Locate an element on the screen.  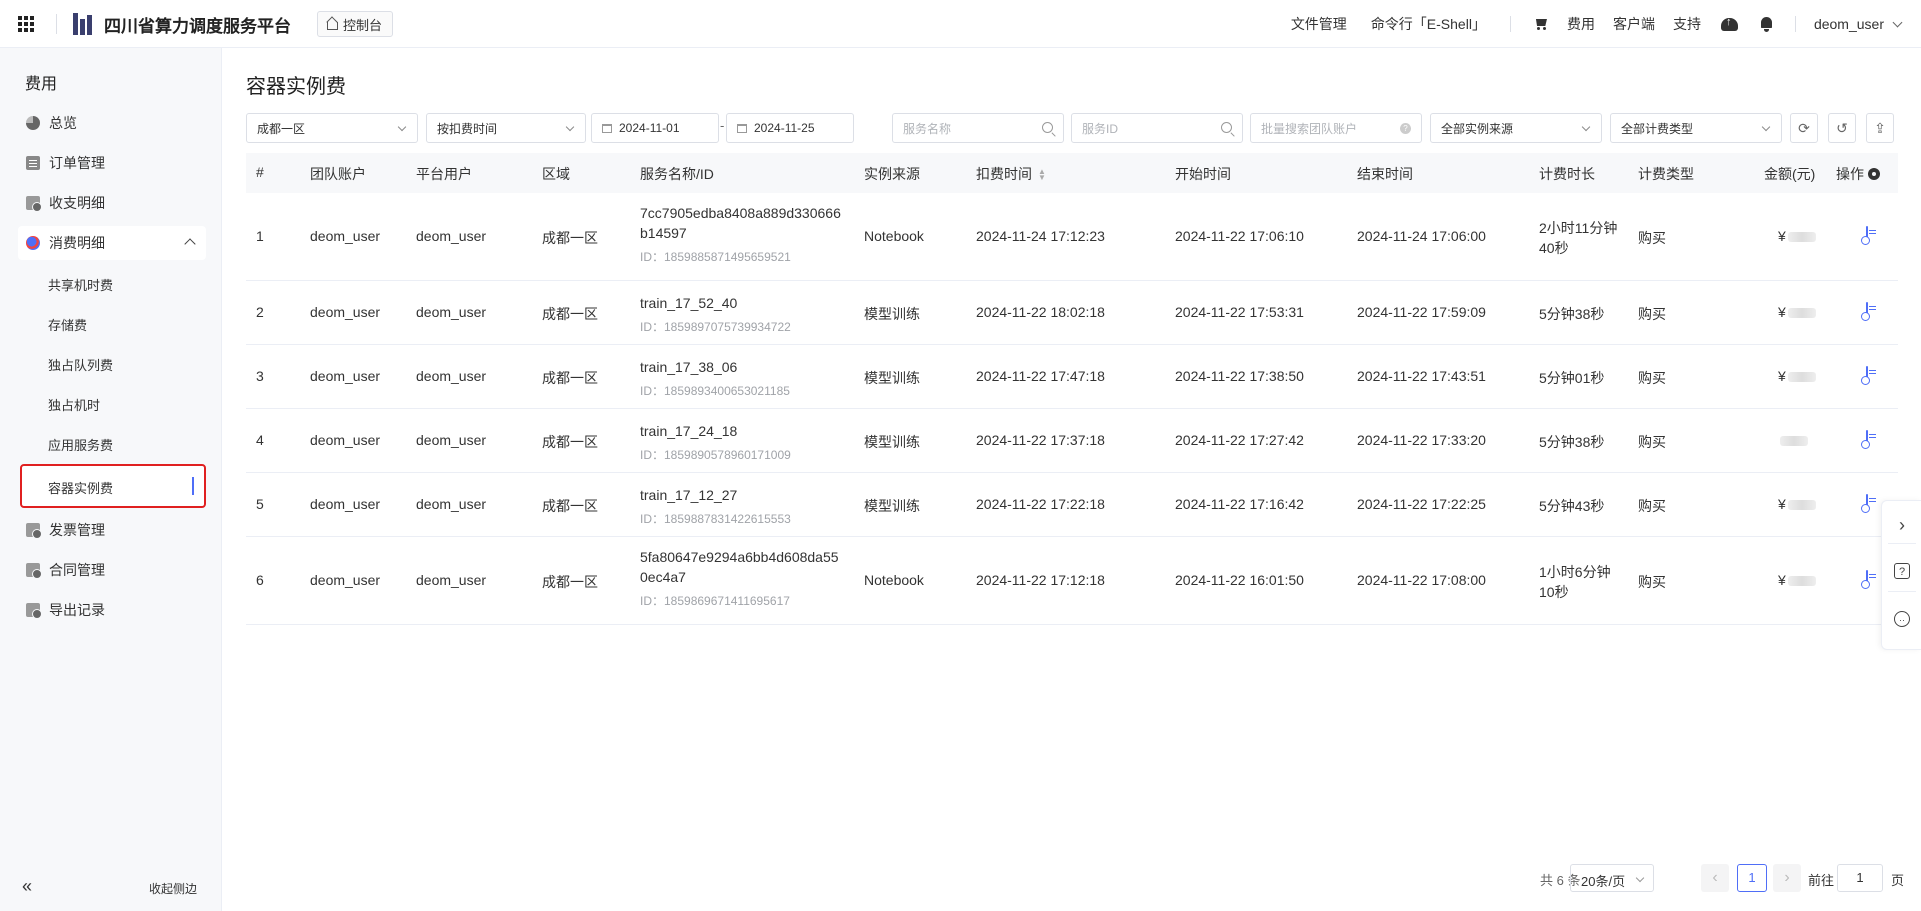
row-end-time: 2024-11-22 17:43:51 is located at coordinates (1421, 376).